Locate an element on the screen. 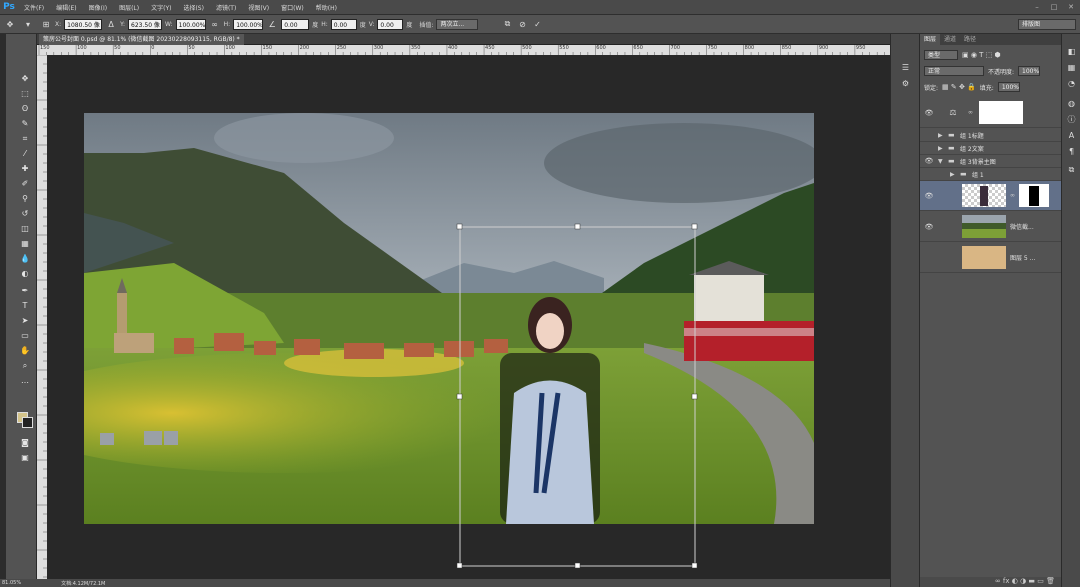 The height and width of the screenshot is (587, 1080). menu-edit: 编辑(E) is located at coordinates (66, 7).